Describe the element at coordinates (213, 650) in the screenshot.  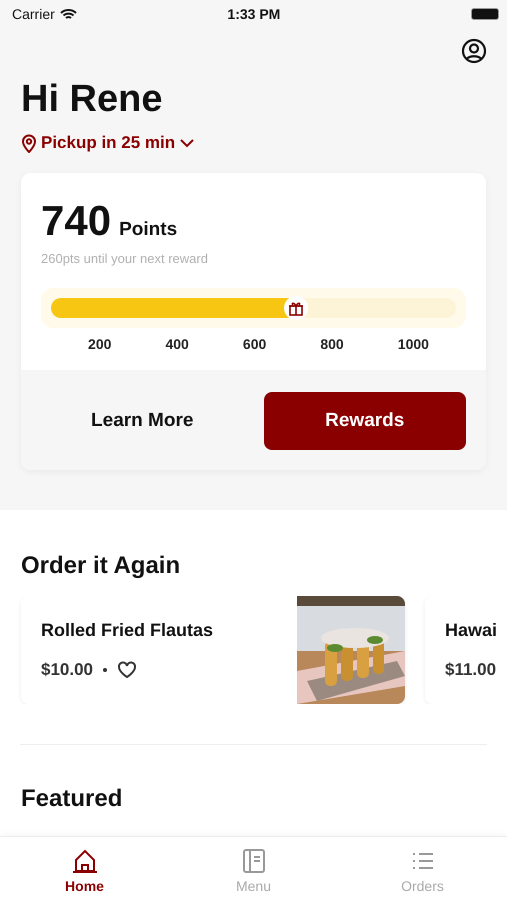
I see `order-card: Rolled Fried Flautas $10.00` at that location.